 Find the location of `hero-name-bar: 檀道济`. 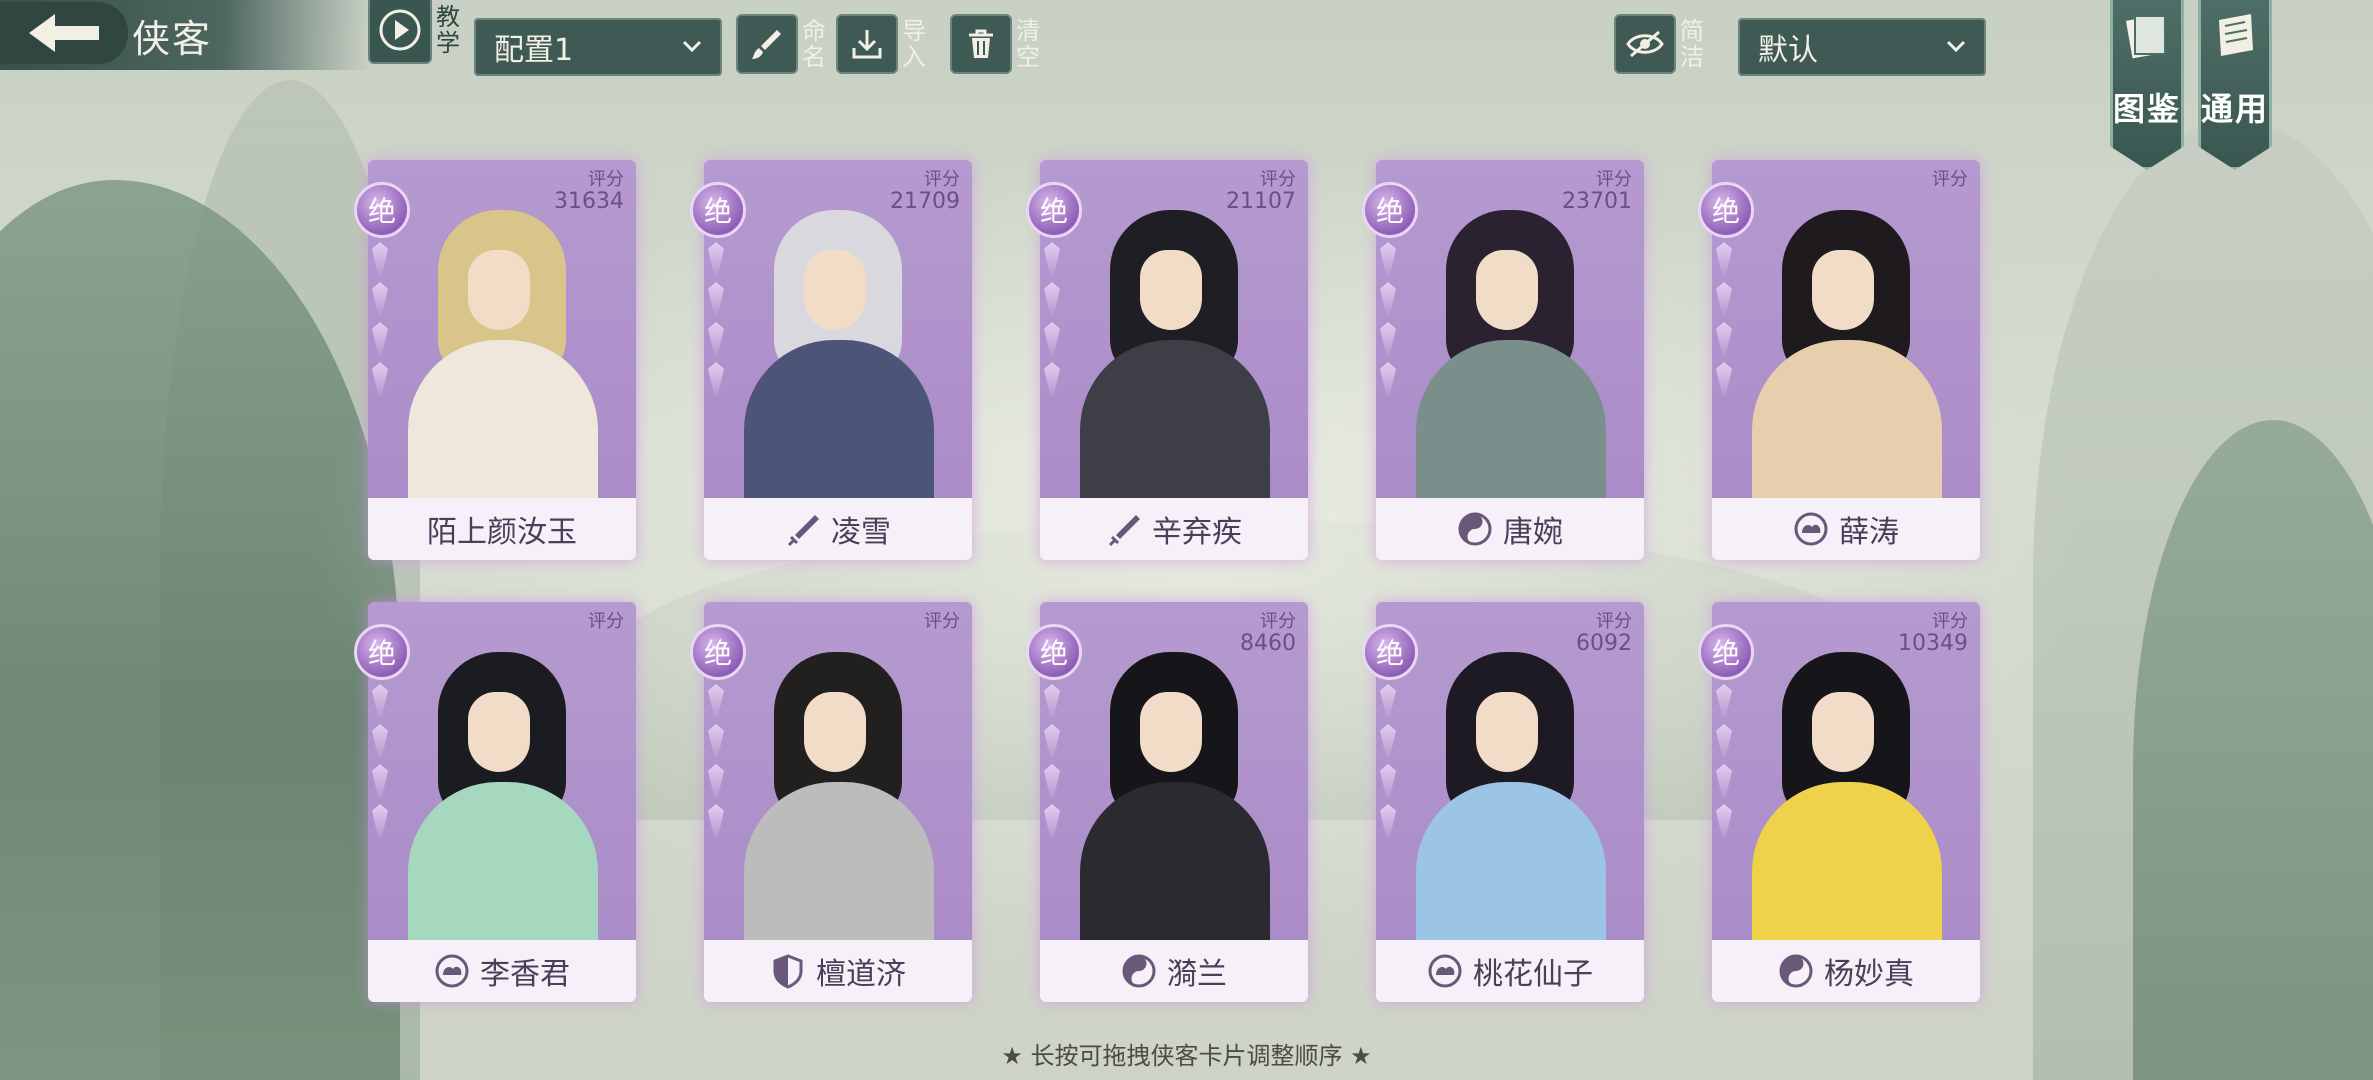

hero-name-bar: 檀道济 is located at coordinates (838, 971).